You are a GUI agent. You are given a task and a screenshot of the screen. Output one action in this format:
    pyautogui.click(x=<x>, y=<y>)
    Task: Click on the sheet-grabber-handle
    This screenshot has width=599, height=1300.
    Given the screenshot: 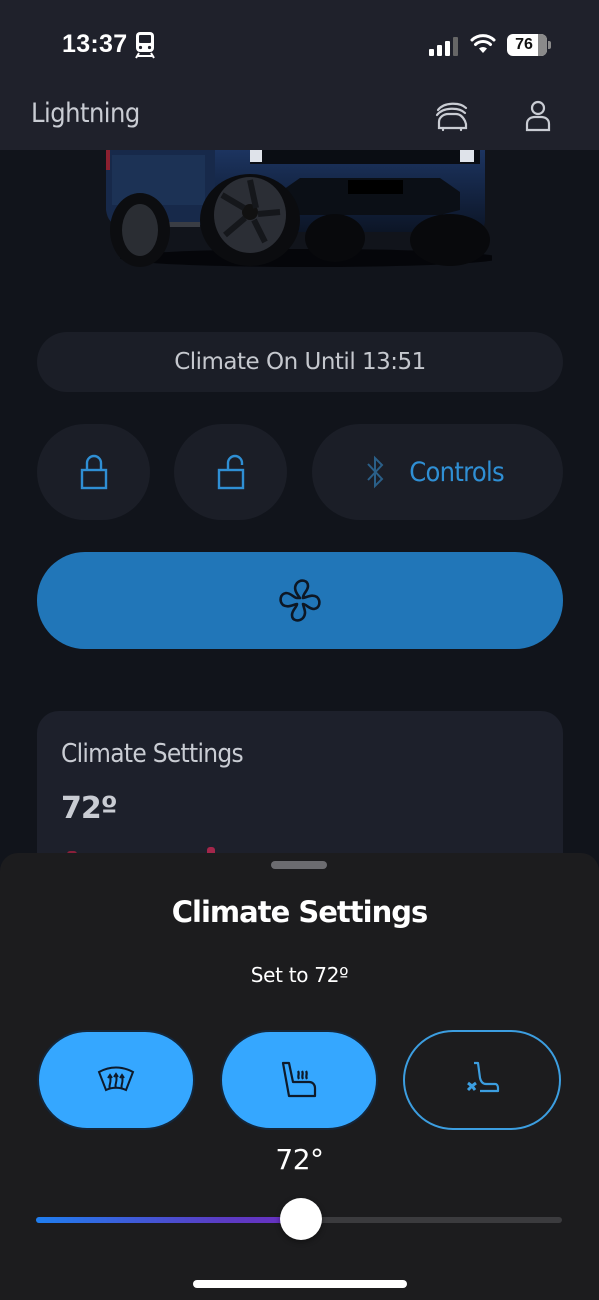 What is the action you would take?
    pyautogui.click(x=299, y=865)
    